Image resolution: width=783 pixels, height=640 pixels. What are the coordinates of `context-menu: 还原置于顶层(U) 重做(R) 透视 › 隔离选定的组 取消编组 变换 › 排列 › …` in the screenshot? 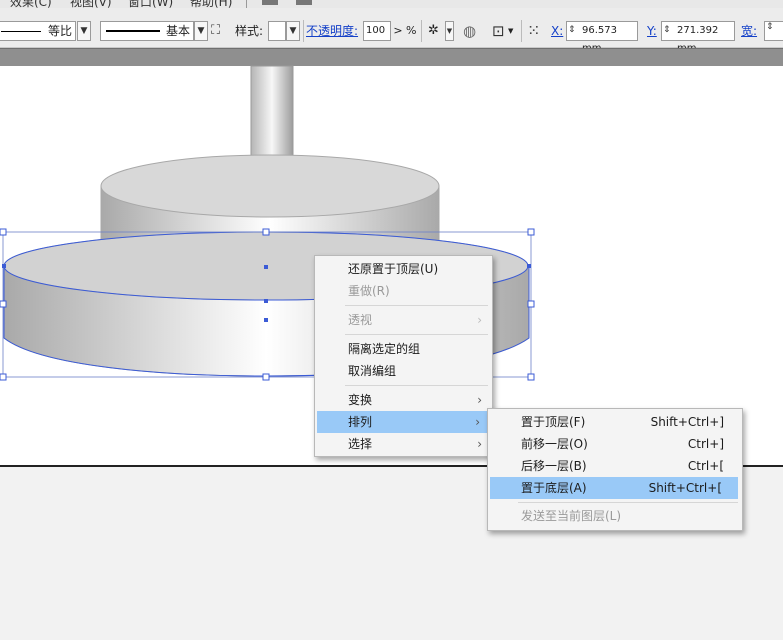 It's located at (403, 356).